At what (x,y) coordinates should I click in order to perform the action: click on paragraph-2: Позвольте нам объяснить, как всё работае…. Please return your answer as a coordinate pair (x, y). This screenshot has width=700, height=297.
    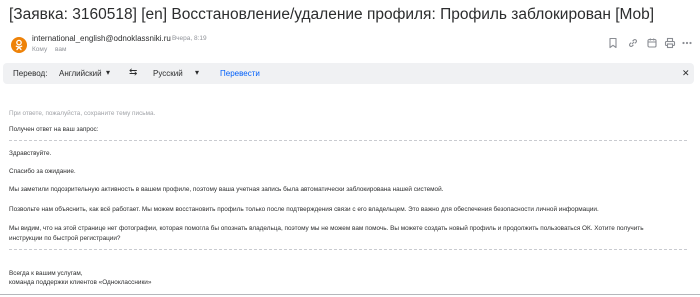
    Looking at the image, I should click on (304, 209).